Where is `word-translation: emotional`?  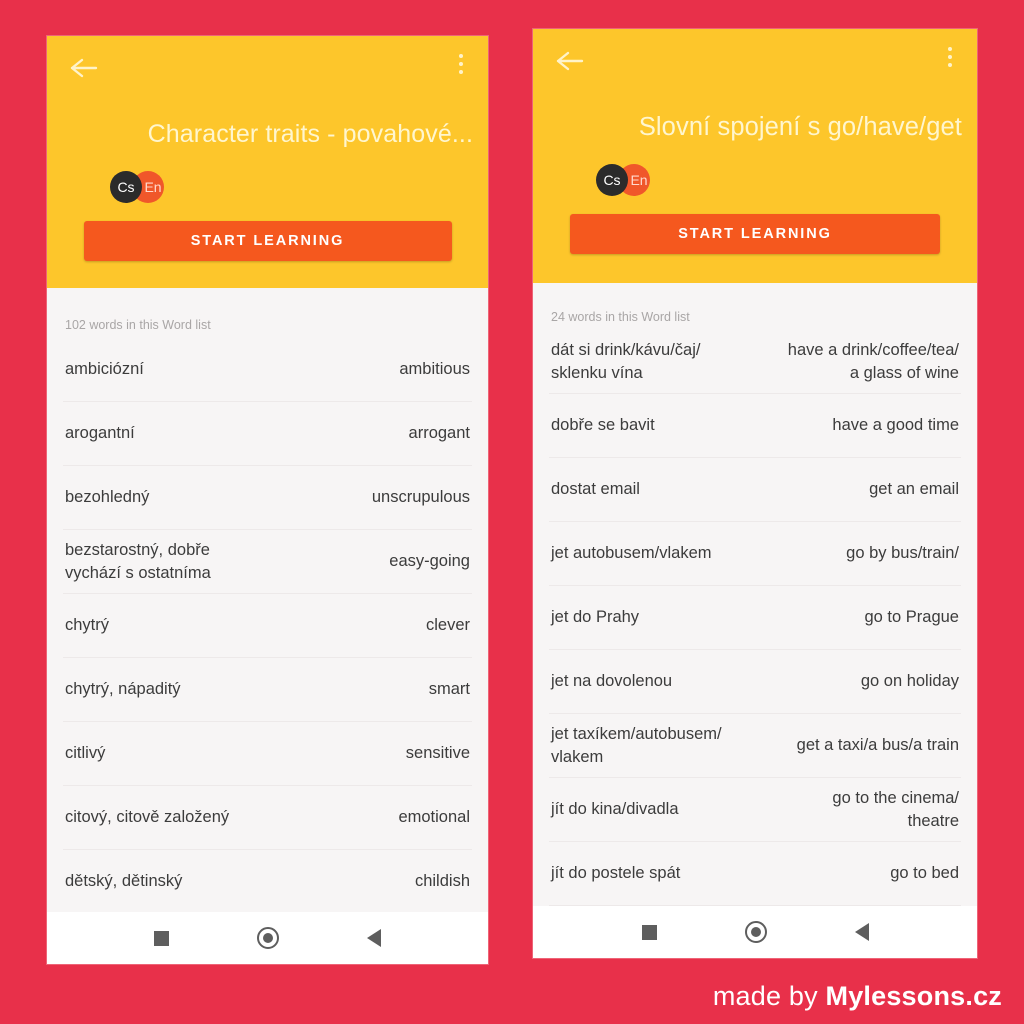 word-translation: emotional is located at coordinates (434, 817).